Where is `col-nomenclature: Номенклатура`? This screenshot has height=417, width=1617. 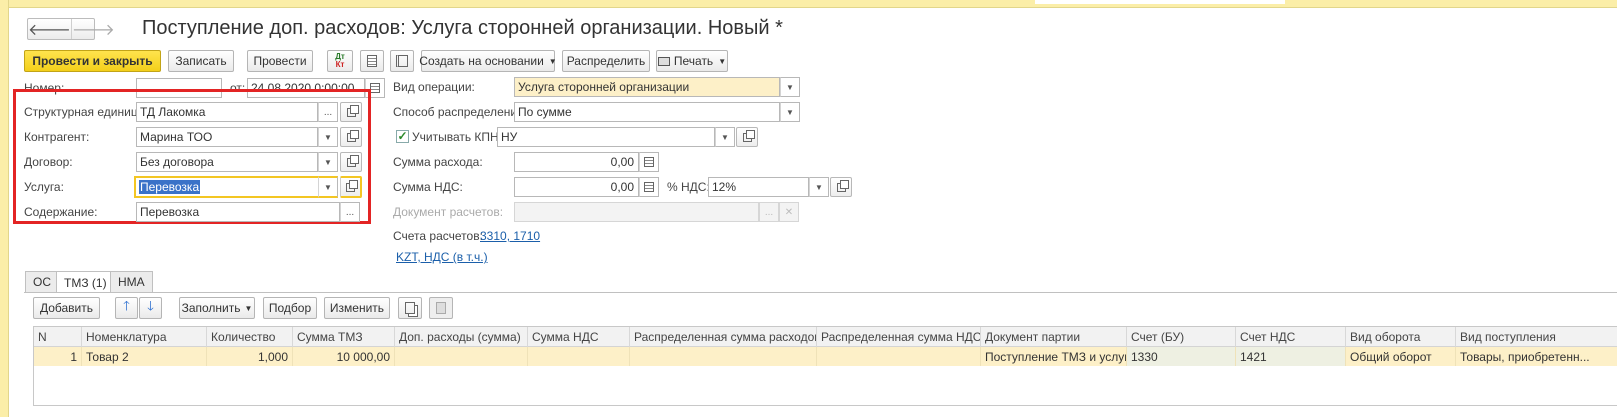
col-nomenclature: Номенклатура is located at coordinates (144, 337).